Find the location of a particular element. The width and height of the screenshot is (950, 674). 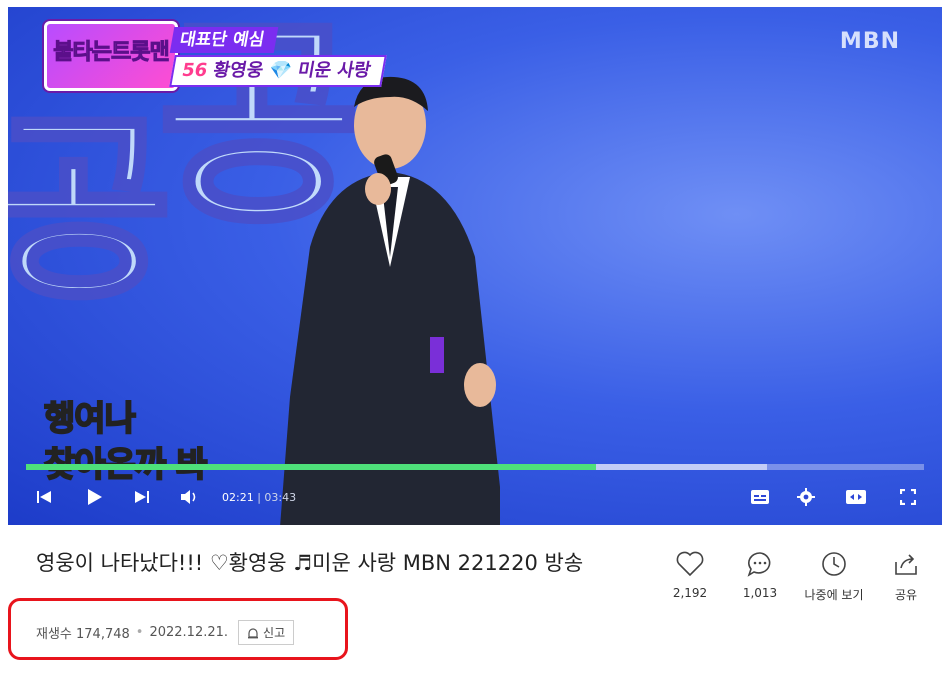

settings-gear-icon is located at coordinates (806, 497).